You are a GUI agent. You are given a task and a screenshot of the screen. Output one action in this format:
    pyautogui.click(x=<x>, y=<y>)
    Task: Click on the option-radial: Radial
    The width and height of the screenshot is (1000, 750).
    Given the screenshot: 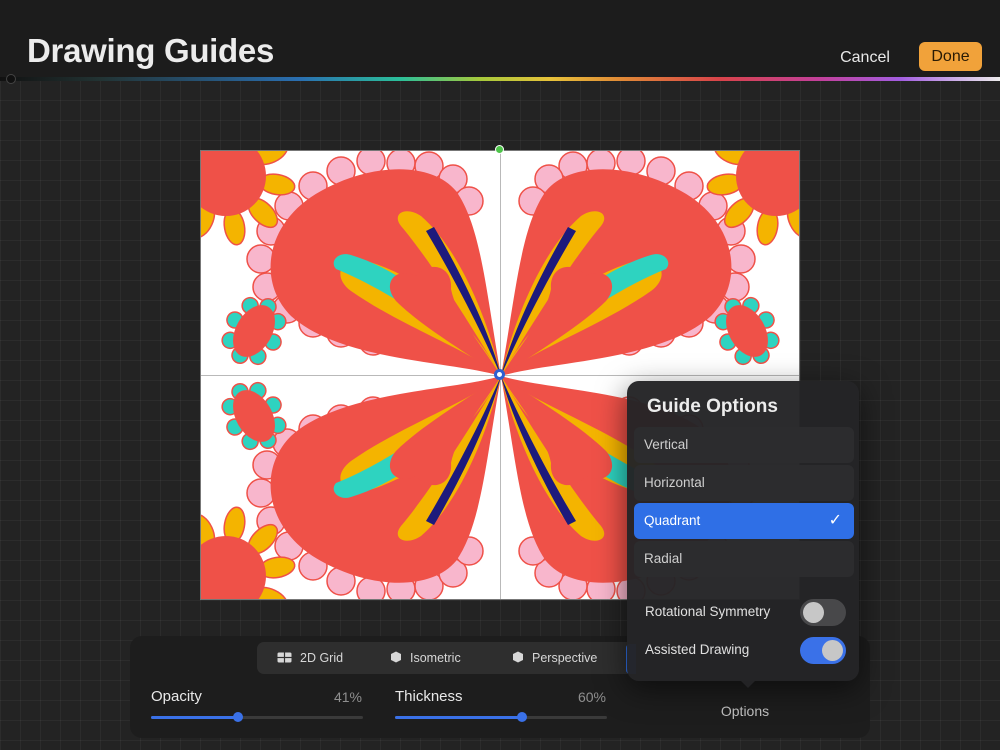 What is the action you would take?
    pyautogui.click(x=744, y=559)
    